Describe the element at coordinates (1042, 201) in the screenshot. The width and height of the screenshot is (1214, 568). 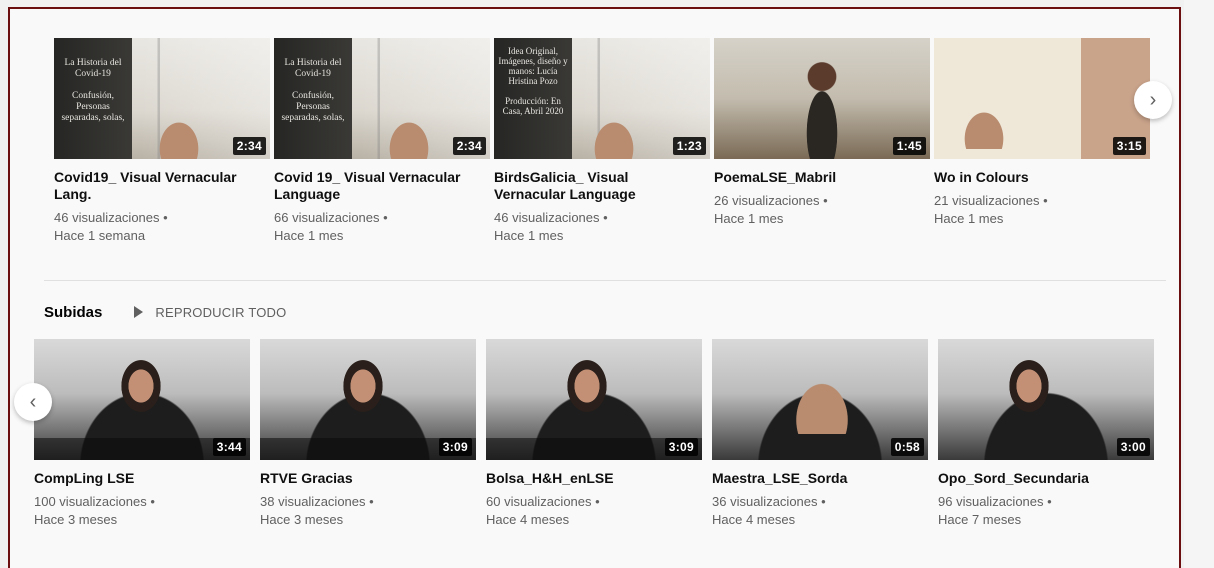
I see `view-count: 21 visualizaciones` at that location.